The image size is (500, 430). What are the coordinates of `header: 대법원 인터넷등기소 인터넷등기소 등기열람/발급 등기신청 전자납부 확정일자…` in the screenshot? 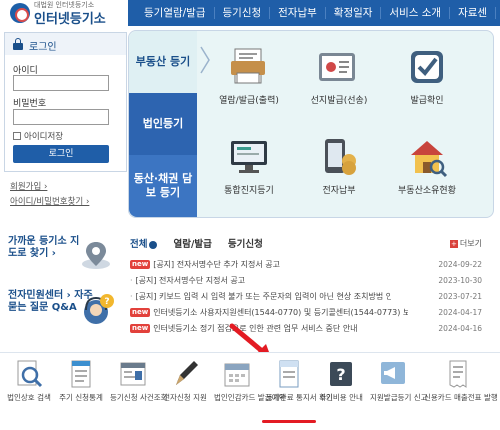 It's located at (250, 13).